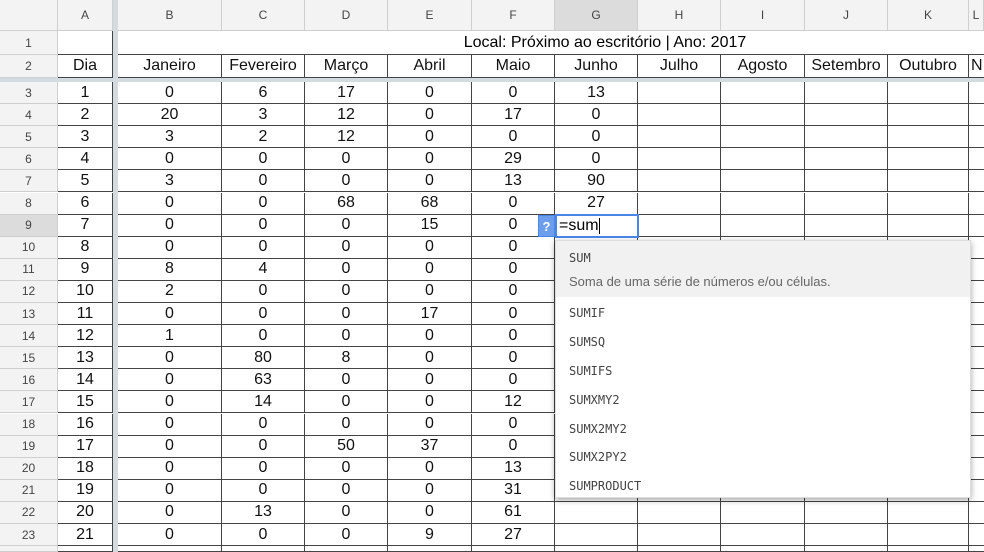 The image size is (984, 552). I want to click on autocomplete-item: SUMXMY2, so click(763, 399).